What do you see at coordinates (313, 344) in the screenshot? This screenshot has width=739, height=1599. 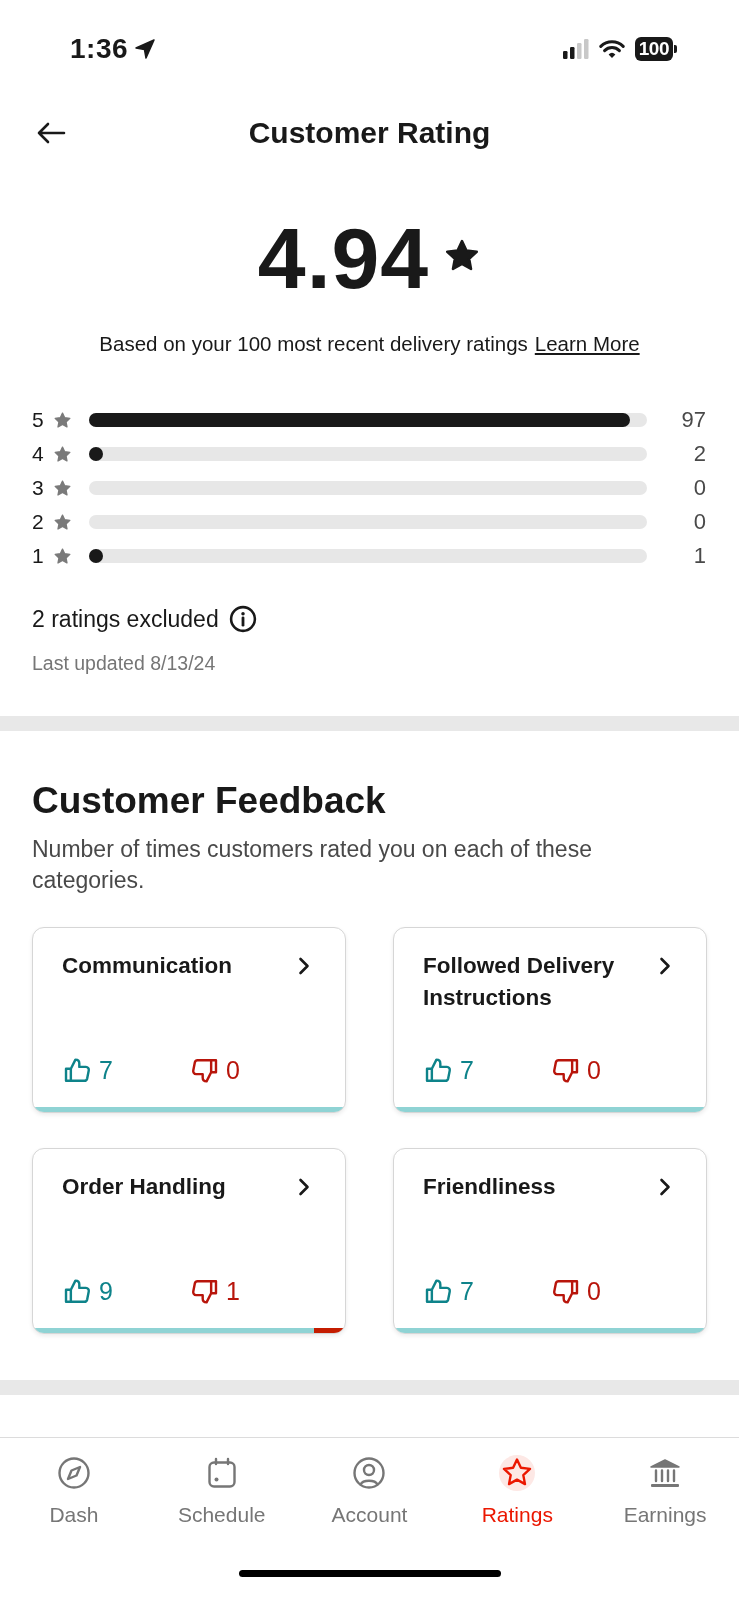 I see `rating-basis-text: Based on your 100 most recent delivery ratings` at bounding box center [313, 344].